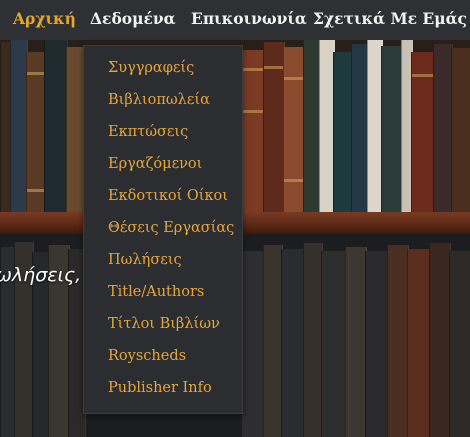  I want to click on menu-item-book-titles: Τίτλοι Βιβλίων, so click(164, 324).